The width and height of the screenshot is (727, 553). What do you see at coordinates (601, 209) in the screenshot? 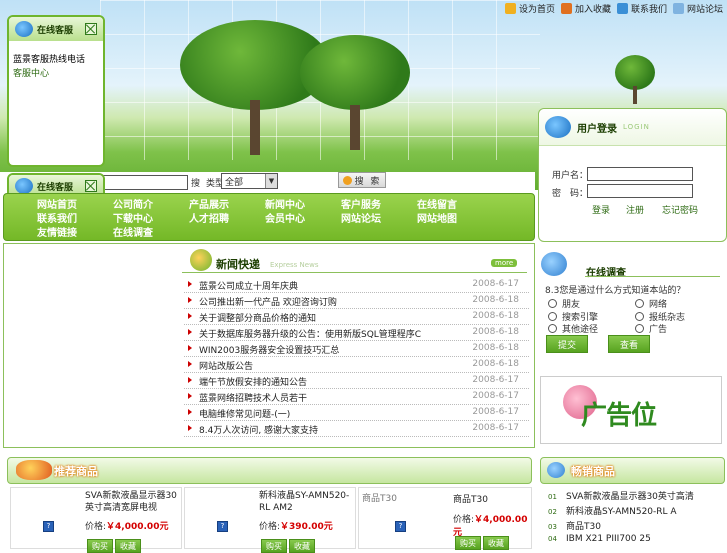
I see `login-button: 登录` at bounding box center [601, 209].